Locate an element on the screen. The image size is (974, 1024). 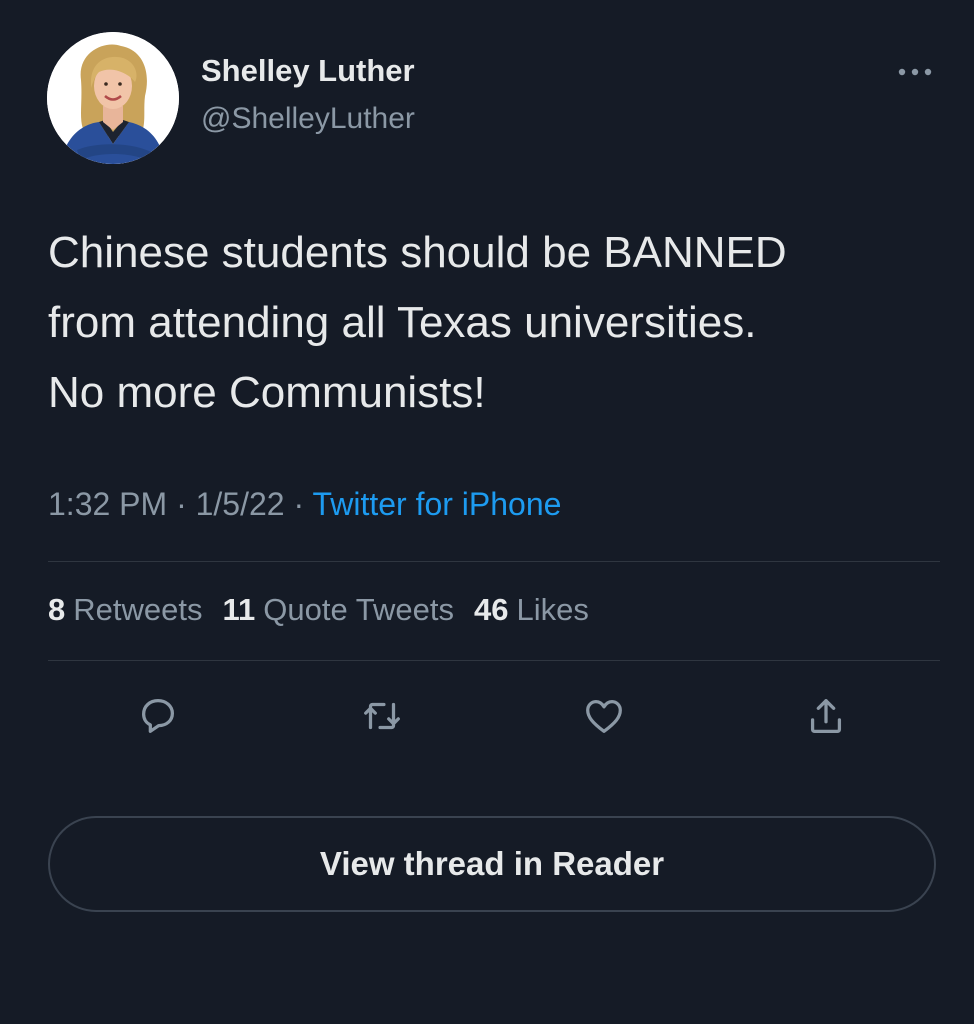
share-icon is located at coordinates (826, 716).